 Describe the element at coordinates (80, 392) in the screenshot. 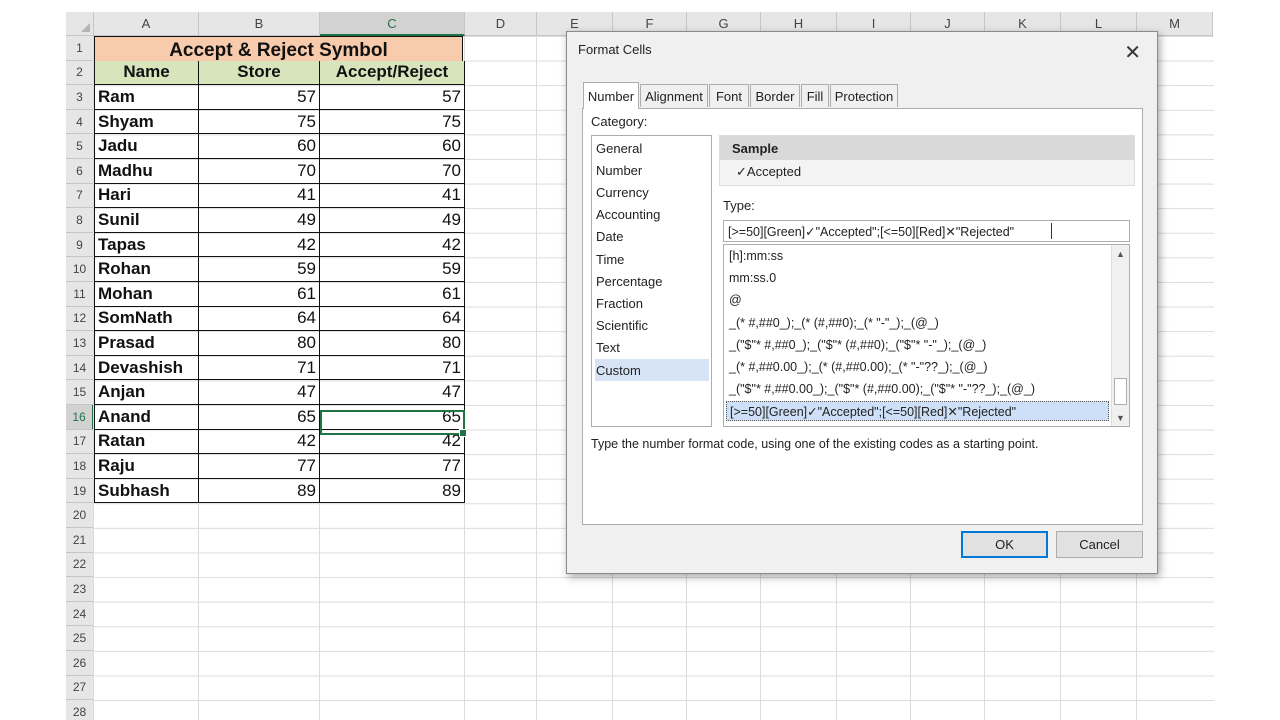

I see `row-header-15: 15` at that location.